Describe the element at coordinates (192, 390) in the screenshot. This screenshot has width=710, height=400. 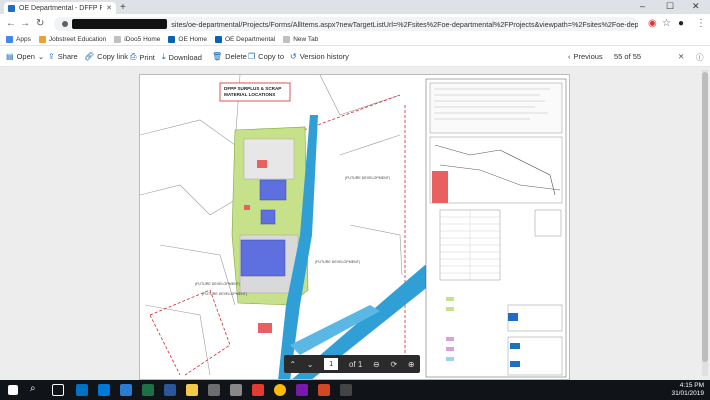
I see `file-explorer-icon` at that location.